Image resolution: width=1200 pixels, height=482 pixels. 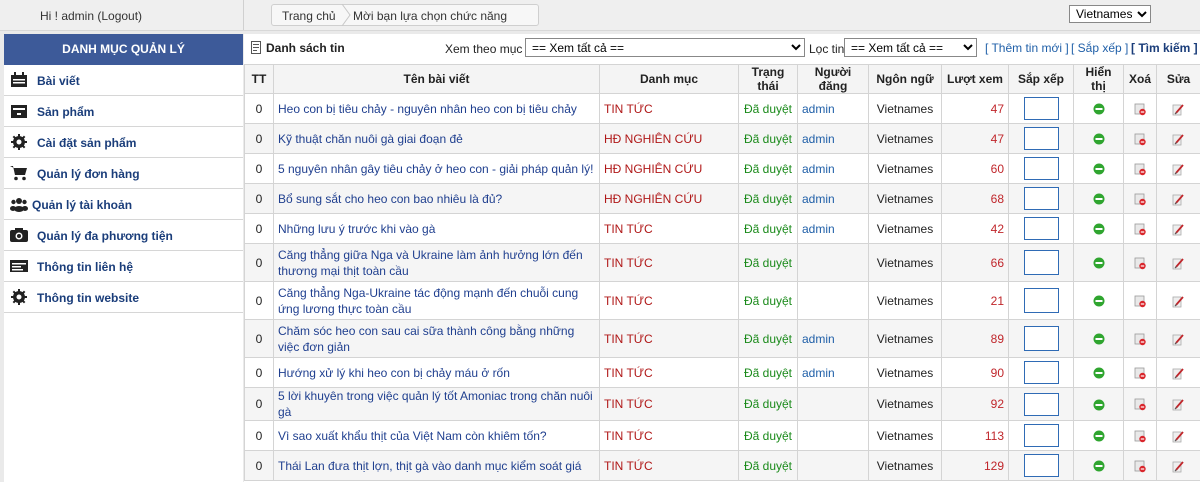 I want to click on language-select: Vietnames, so click(x=1110, y=14).